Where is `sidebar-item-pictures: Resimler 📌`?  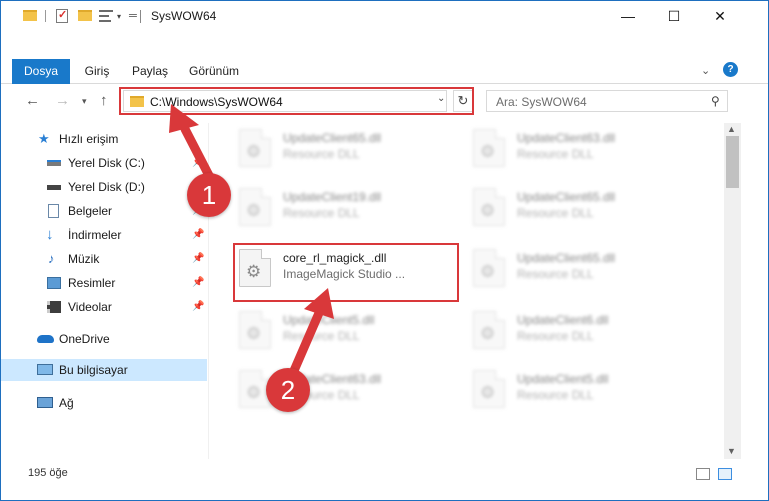 sidebar-item-pictures: Resimler 📌 is located at coordinates (104, 283).